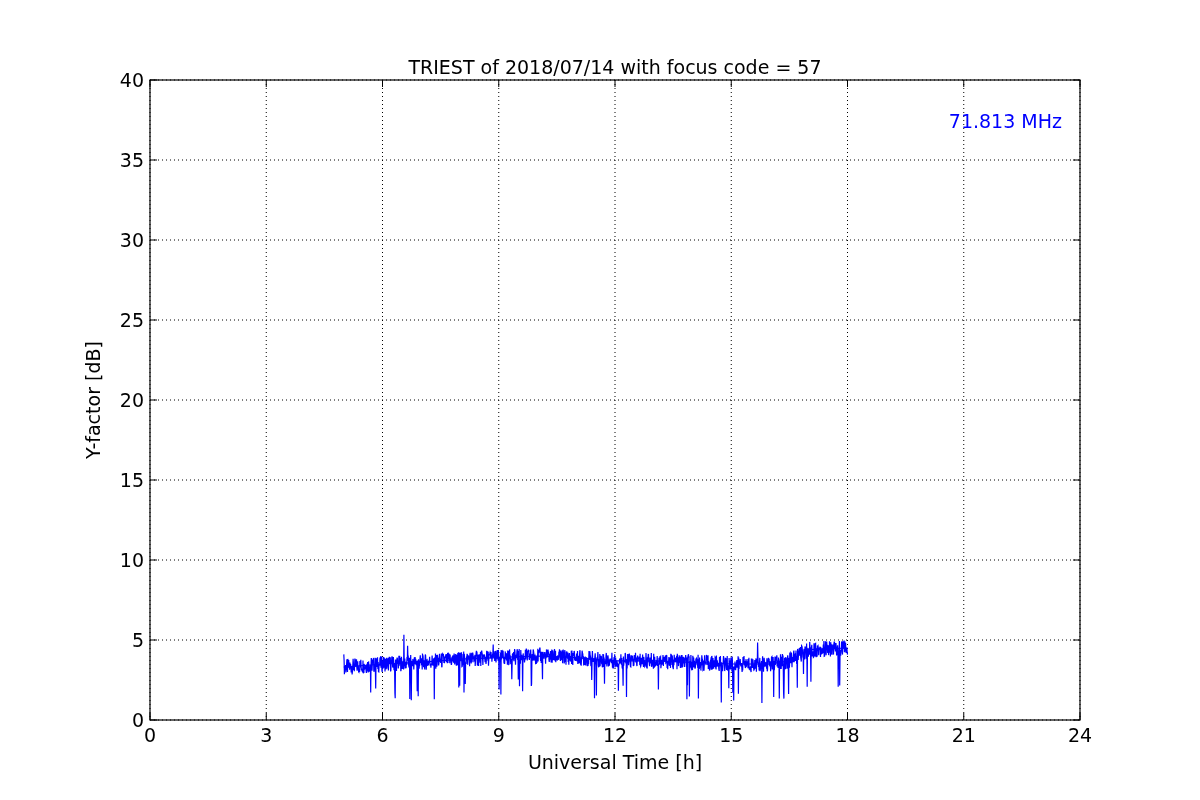  I want to click on y-tick-label: 35, so click(131, 160).